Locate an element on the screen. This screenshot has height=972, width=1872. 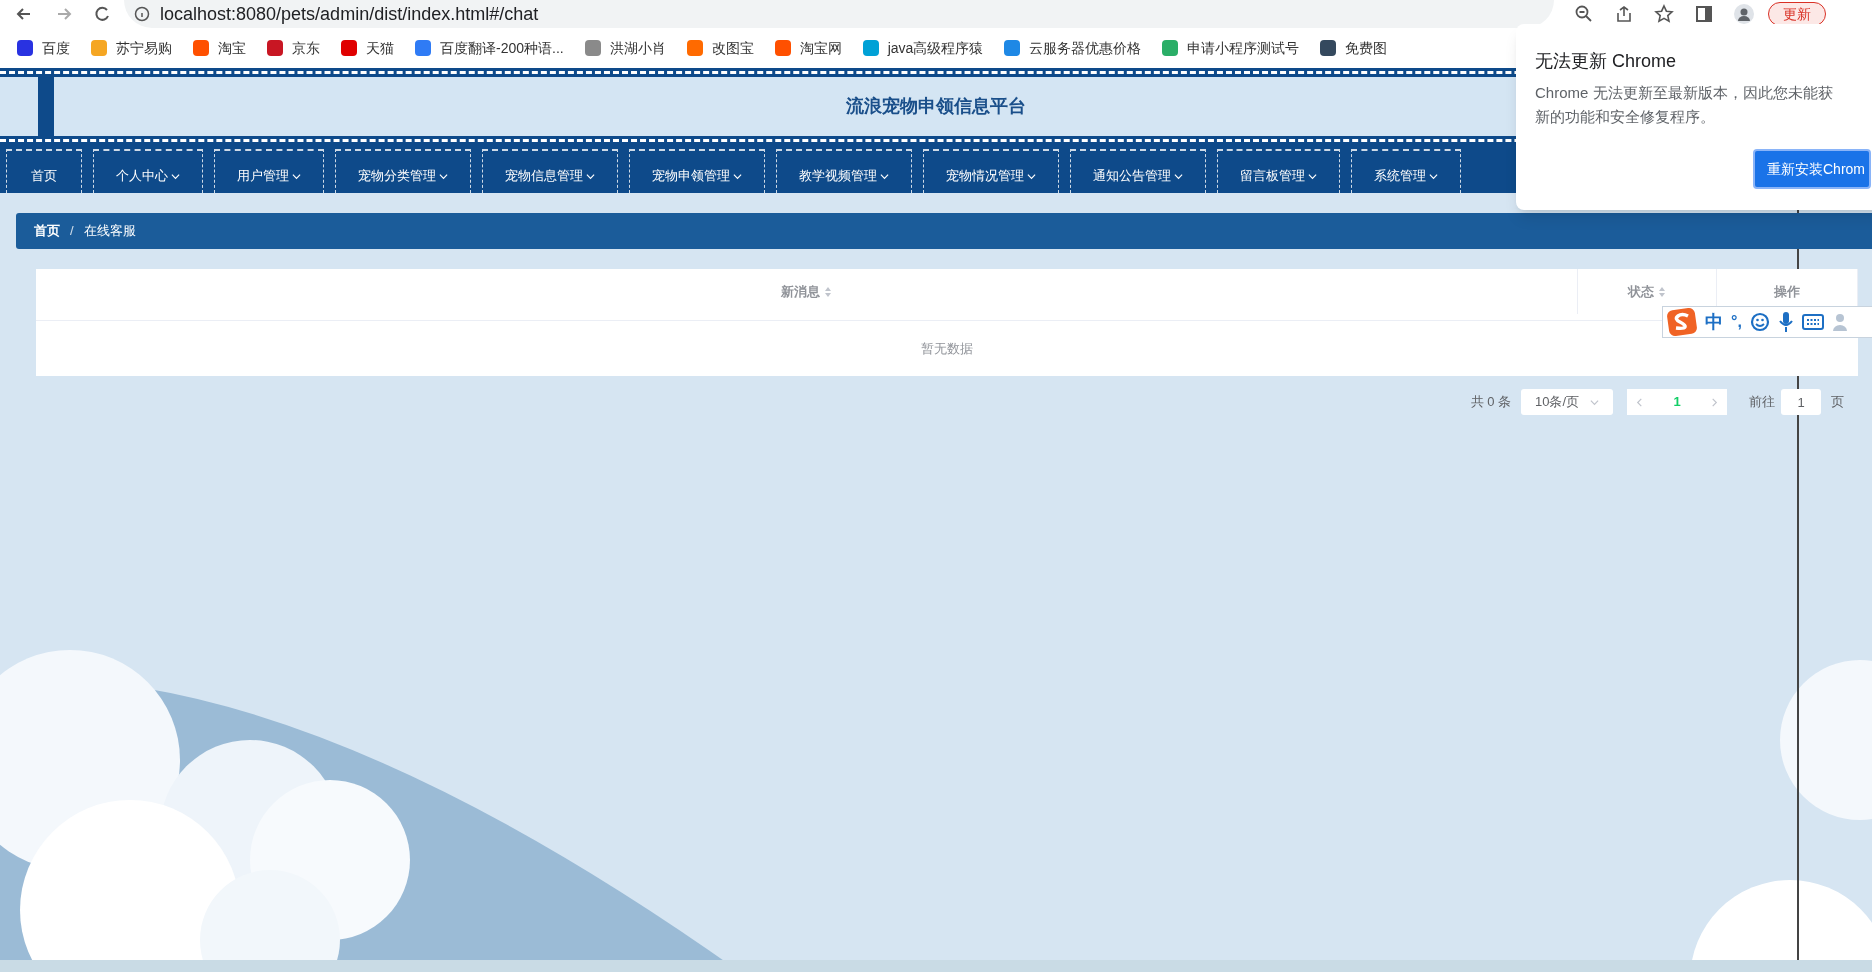
star-icon is located at coordinates (1664, 14).